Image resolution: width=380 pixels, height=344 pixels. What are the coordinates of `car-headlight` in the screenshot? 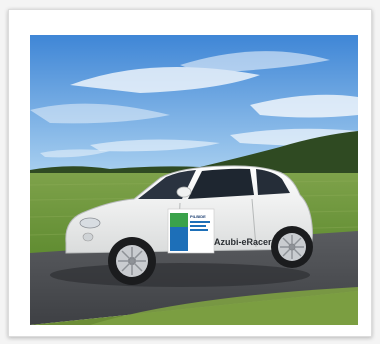 It's located at (90, 223).